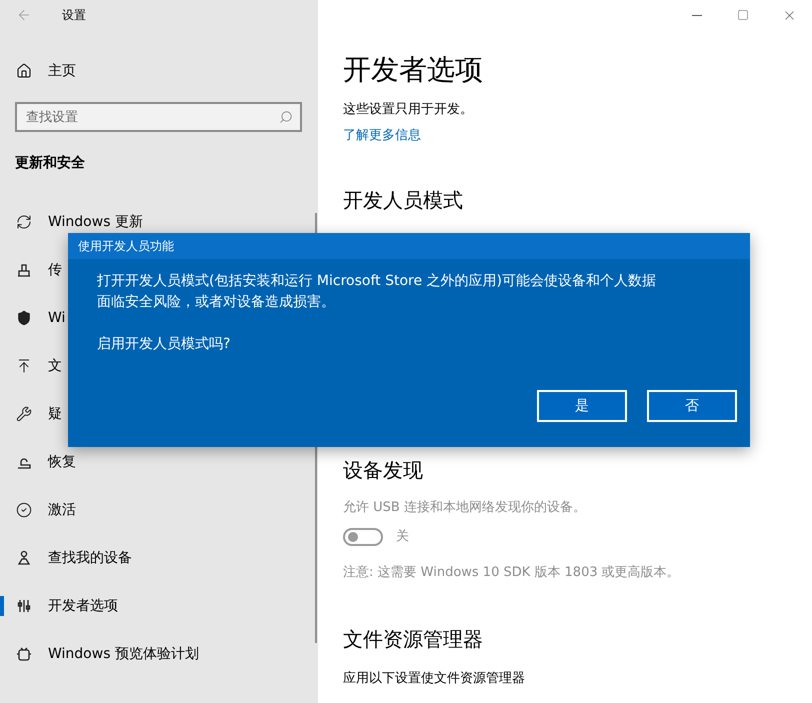 This screenshot has width=812, height=703. What do you see at coordinates (512, 573) in the screenshot?
I see `note-text: 注意: 这需要 Windows 10 SDK 版本 1803 或更高版本。` at bounding box center [512, 573].